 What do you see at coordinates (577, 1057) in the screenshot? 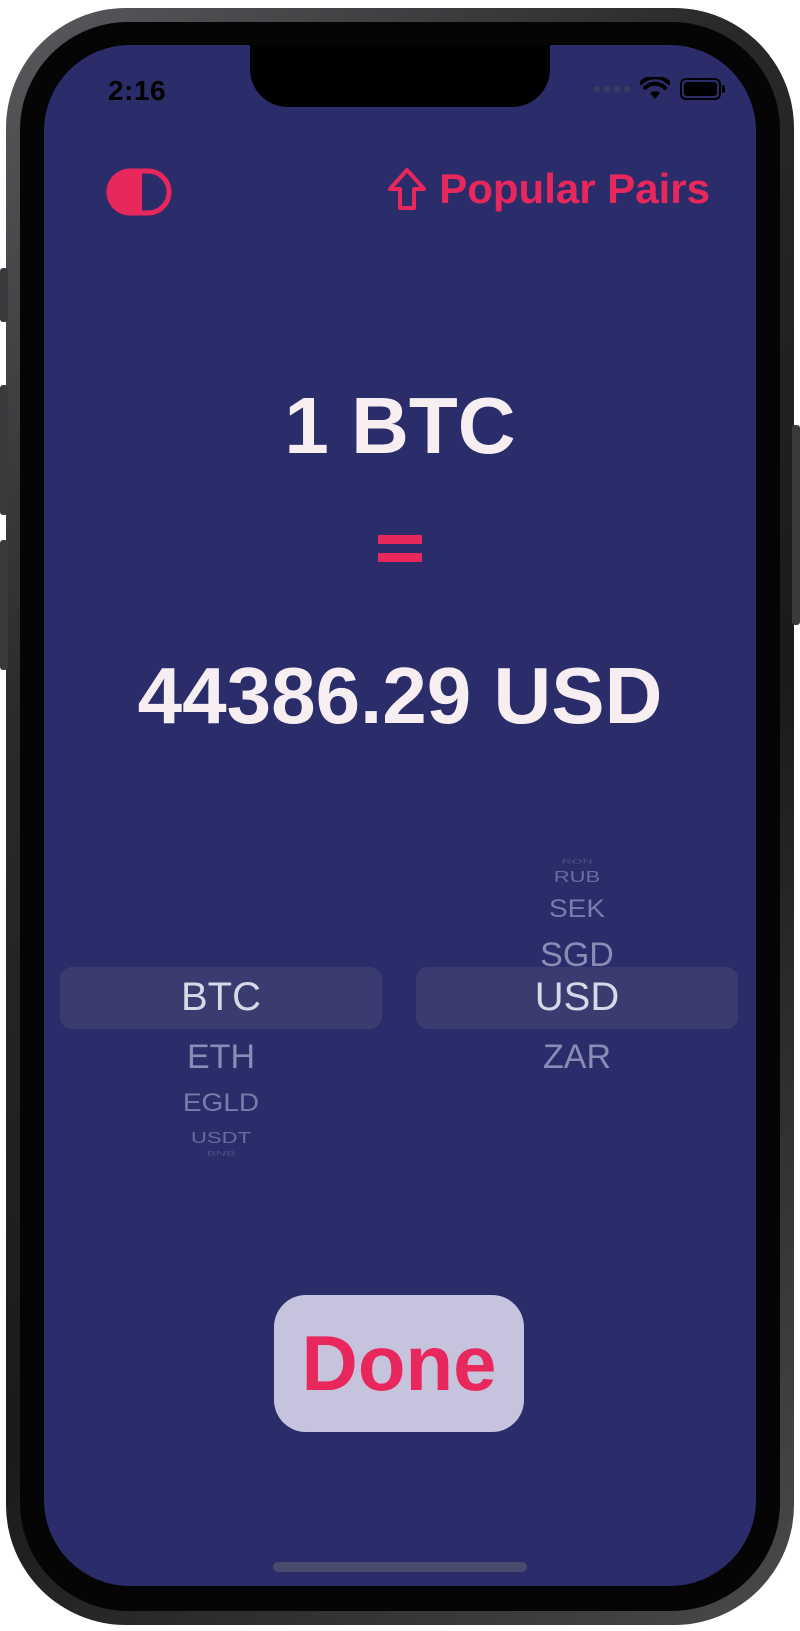
I see `picker-item: ZAR` at bounding box center [577, 1057].